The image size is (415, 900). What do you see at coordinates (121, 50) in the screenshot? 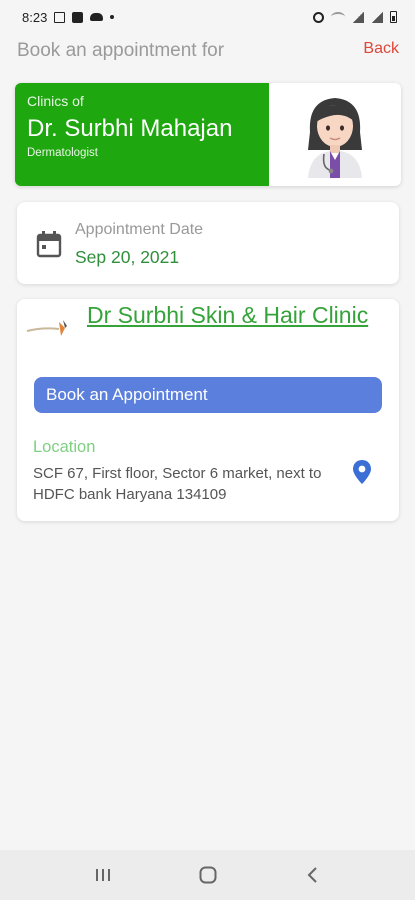
I see `page-title: Book an appointment for` at bounding box center [121, 50].